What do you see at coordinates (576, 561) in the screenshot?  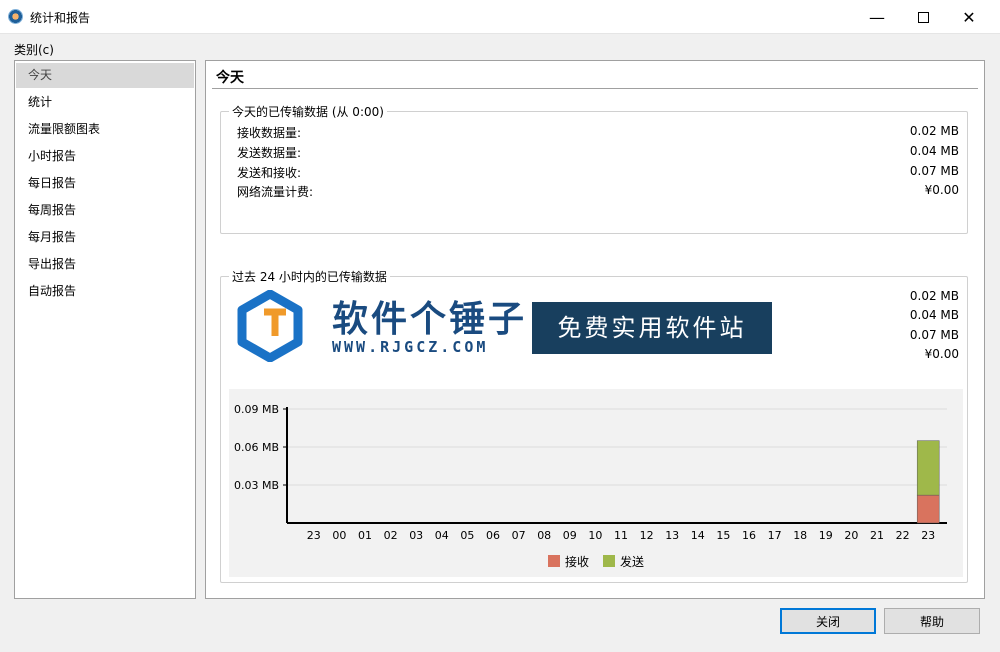 I see `legend-label-received: 接收` at bounding box center [576, 561].